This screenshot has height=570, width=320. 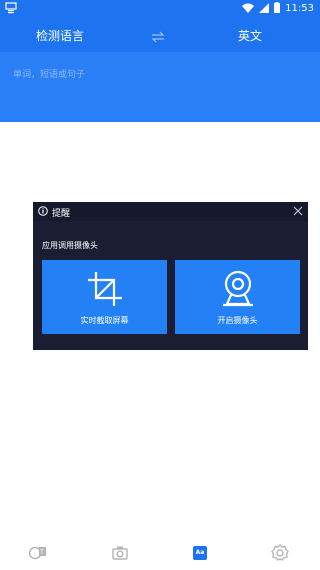 I want to click on tab-settings, so click(x=280, y=553).